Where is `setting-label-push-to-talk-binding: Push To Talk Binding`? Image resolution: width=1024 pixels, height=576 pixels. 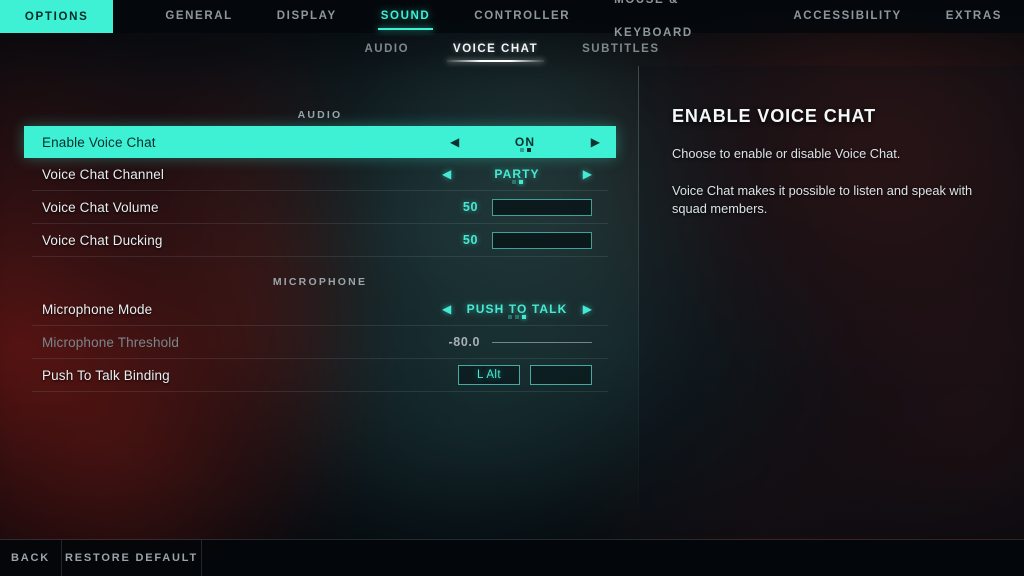
setting-label-push-to-talk-binding: Push To Talk Binding is located at coordinates (106, 375).